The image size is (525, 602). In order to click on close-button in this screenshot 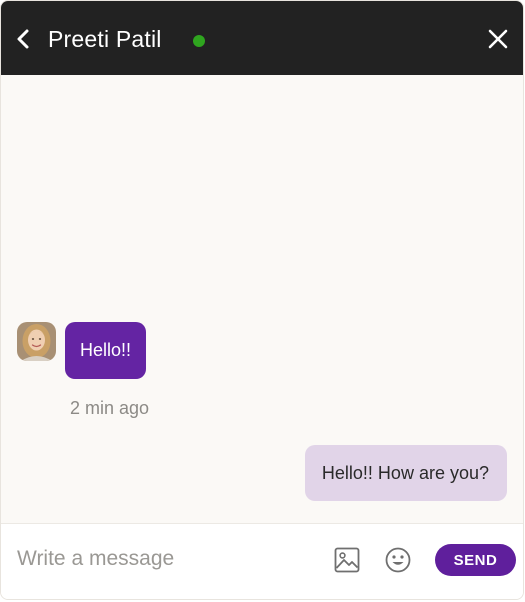, I will do `click(498, 39)`.